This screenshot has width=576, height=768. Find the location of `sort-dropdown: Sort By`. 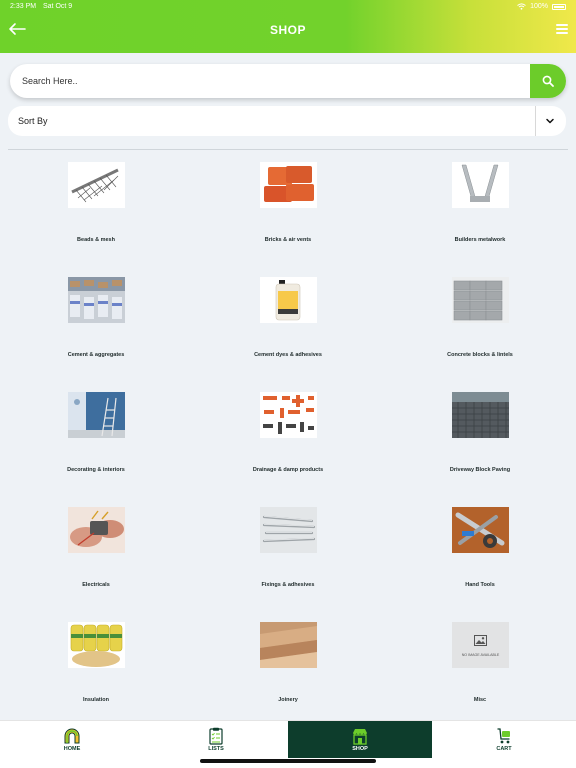

sort-dropdown: Sort By is located at coordinates (287, 121).